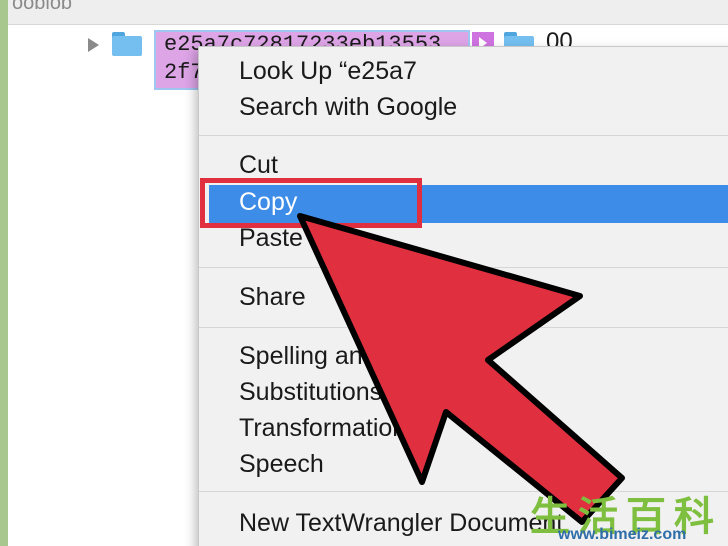 This screenshot has height=546, width=728. What do you see at coordinates (622, 534) in the screenshot?
I see `watermark-url: www.bimeiz.com` at bounding box center [622, 534].